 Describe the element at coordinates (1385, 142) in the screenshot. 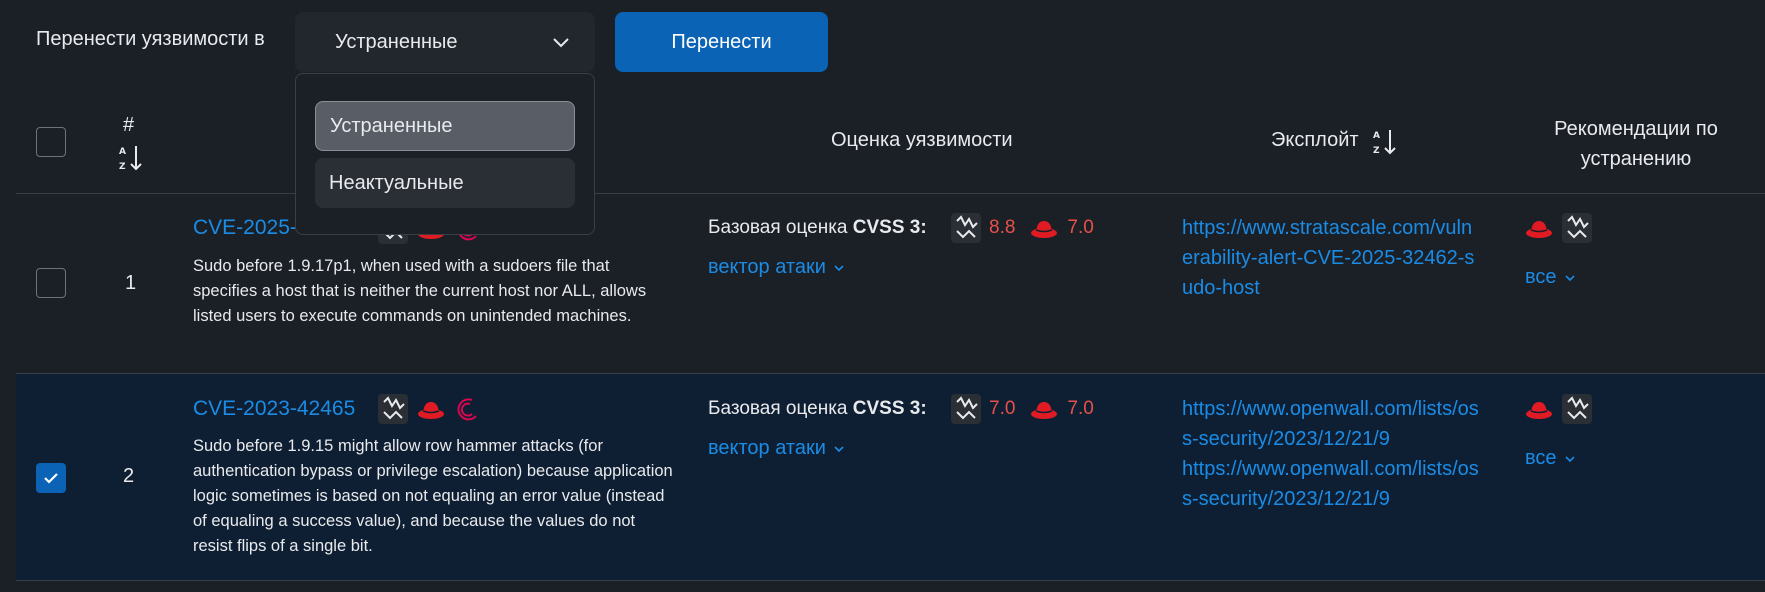

I see `exploit-sort-icon: A Z` at that location.